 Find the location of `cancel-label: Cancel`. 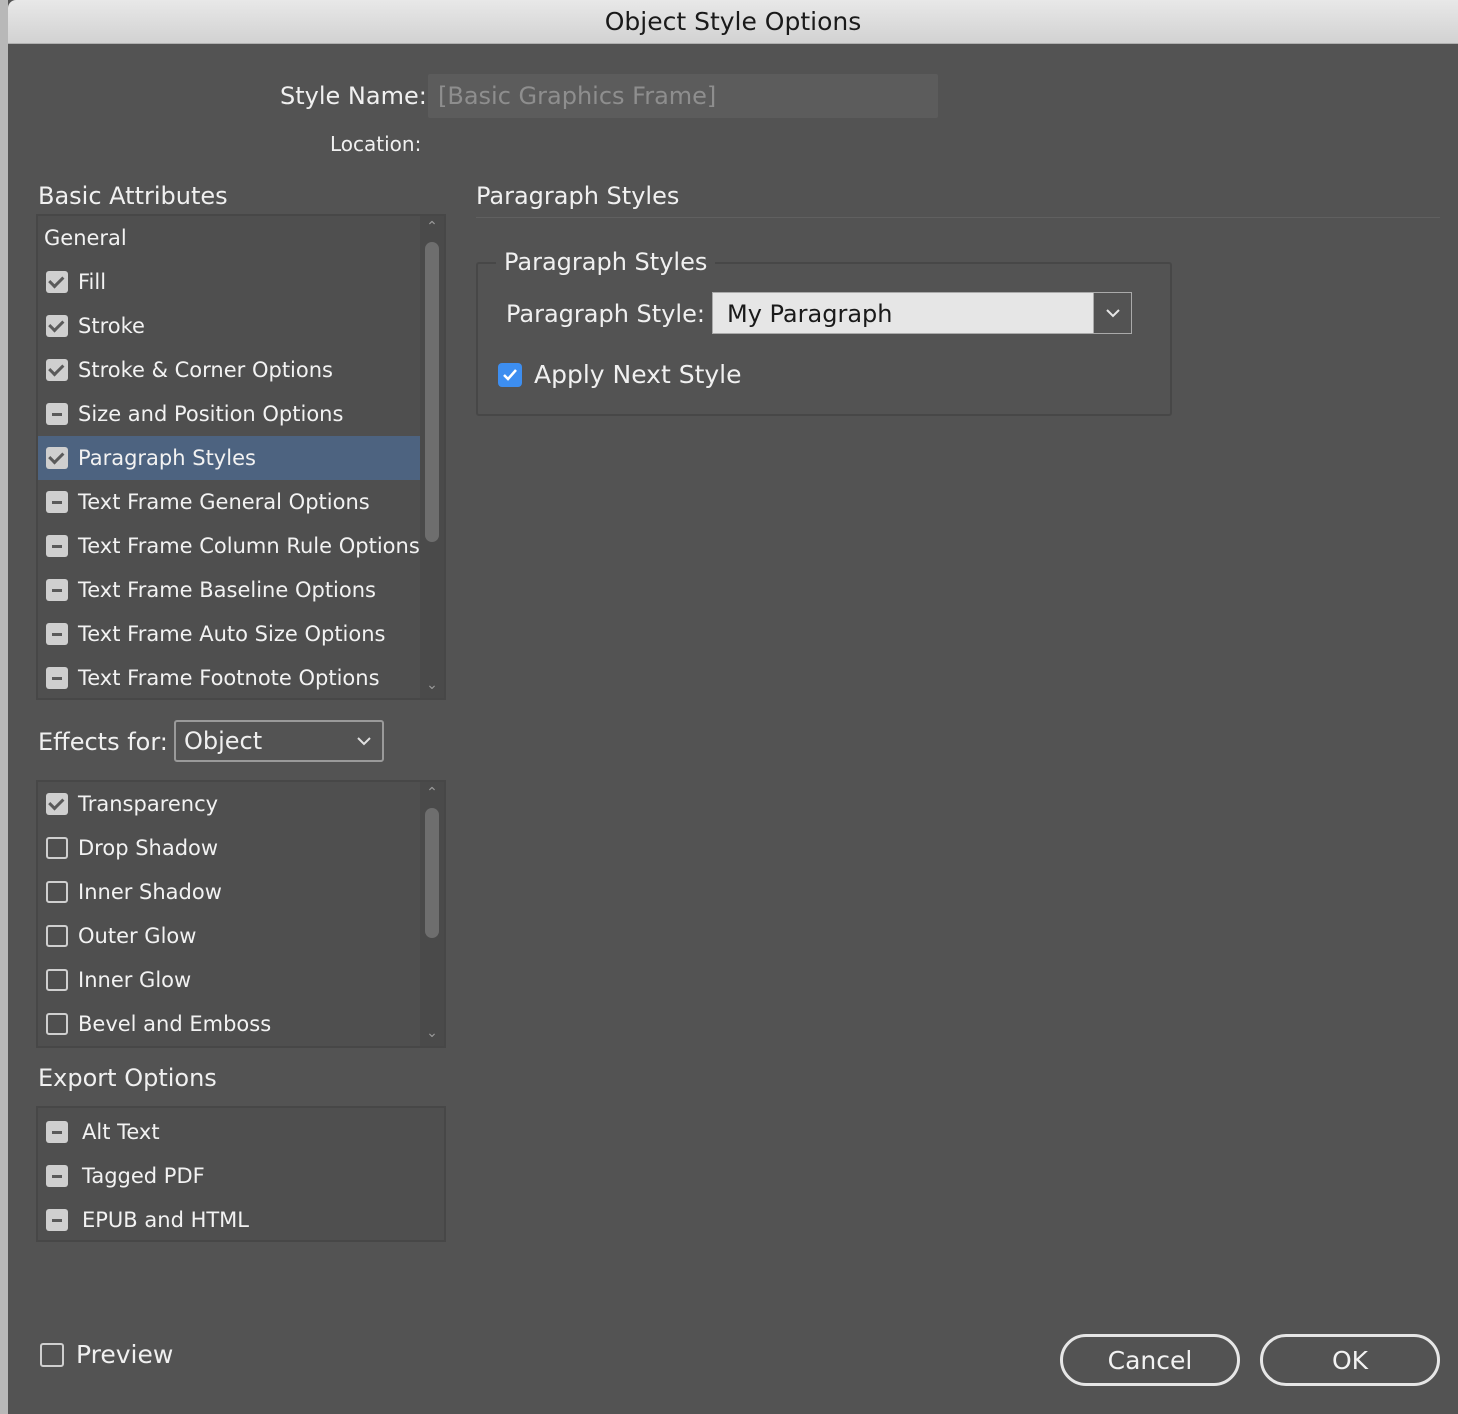

cancel-label: Cancel is located at coordinates (1150, 1360).